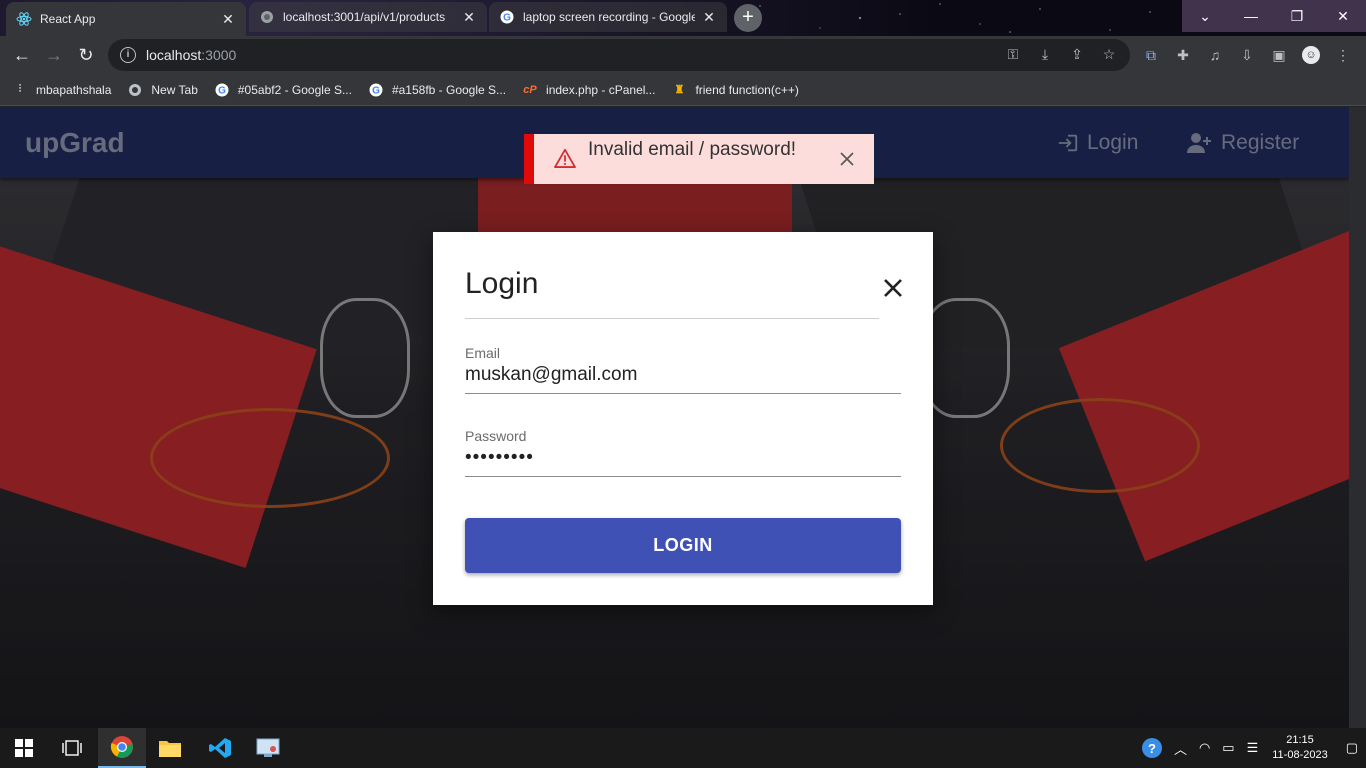  Describe the element at coordinates (530, 89) in the screenshot. I see `cpanel-icon: cP` at that location.